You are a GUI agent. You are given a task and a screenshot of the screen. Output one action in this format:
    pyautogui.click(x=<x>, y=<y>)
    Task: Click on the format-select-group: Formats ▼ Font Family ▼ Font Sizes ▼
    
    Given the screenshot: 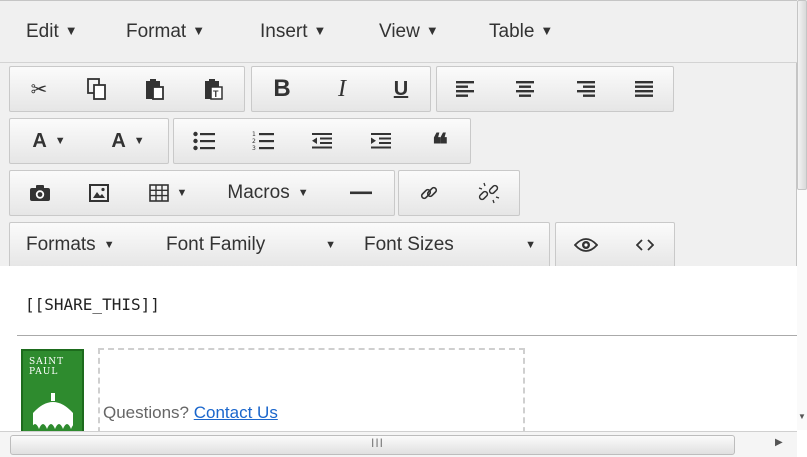 What is the action you would take?
    pyautogui.click(x=279, y=245)
    